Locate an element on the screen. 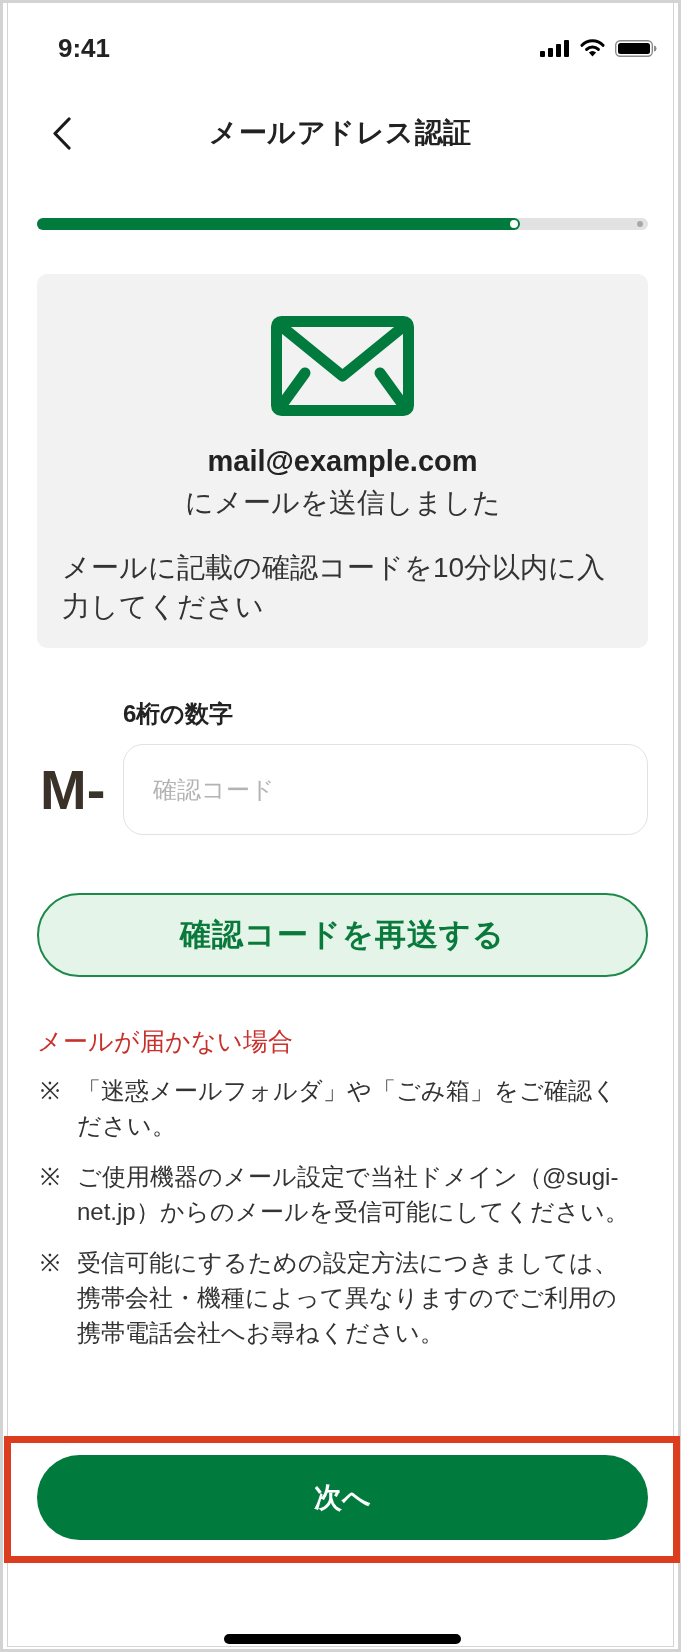  wifi-icon is located at coordinates (592, 48).